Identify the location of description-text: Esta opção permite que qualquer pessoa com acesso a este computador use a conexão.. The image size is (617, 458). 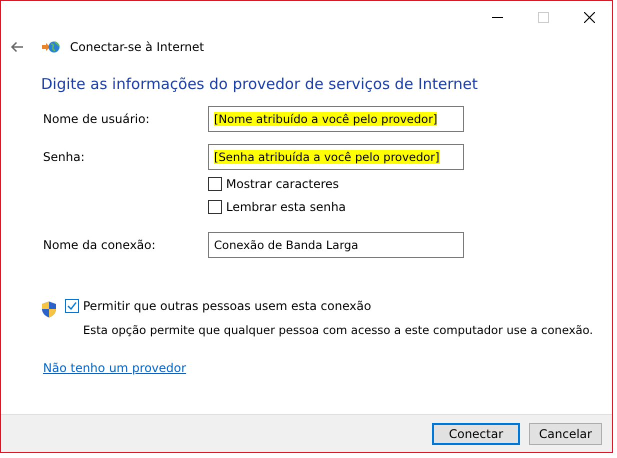
(338, 330).